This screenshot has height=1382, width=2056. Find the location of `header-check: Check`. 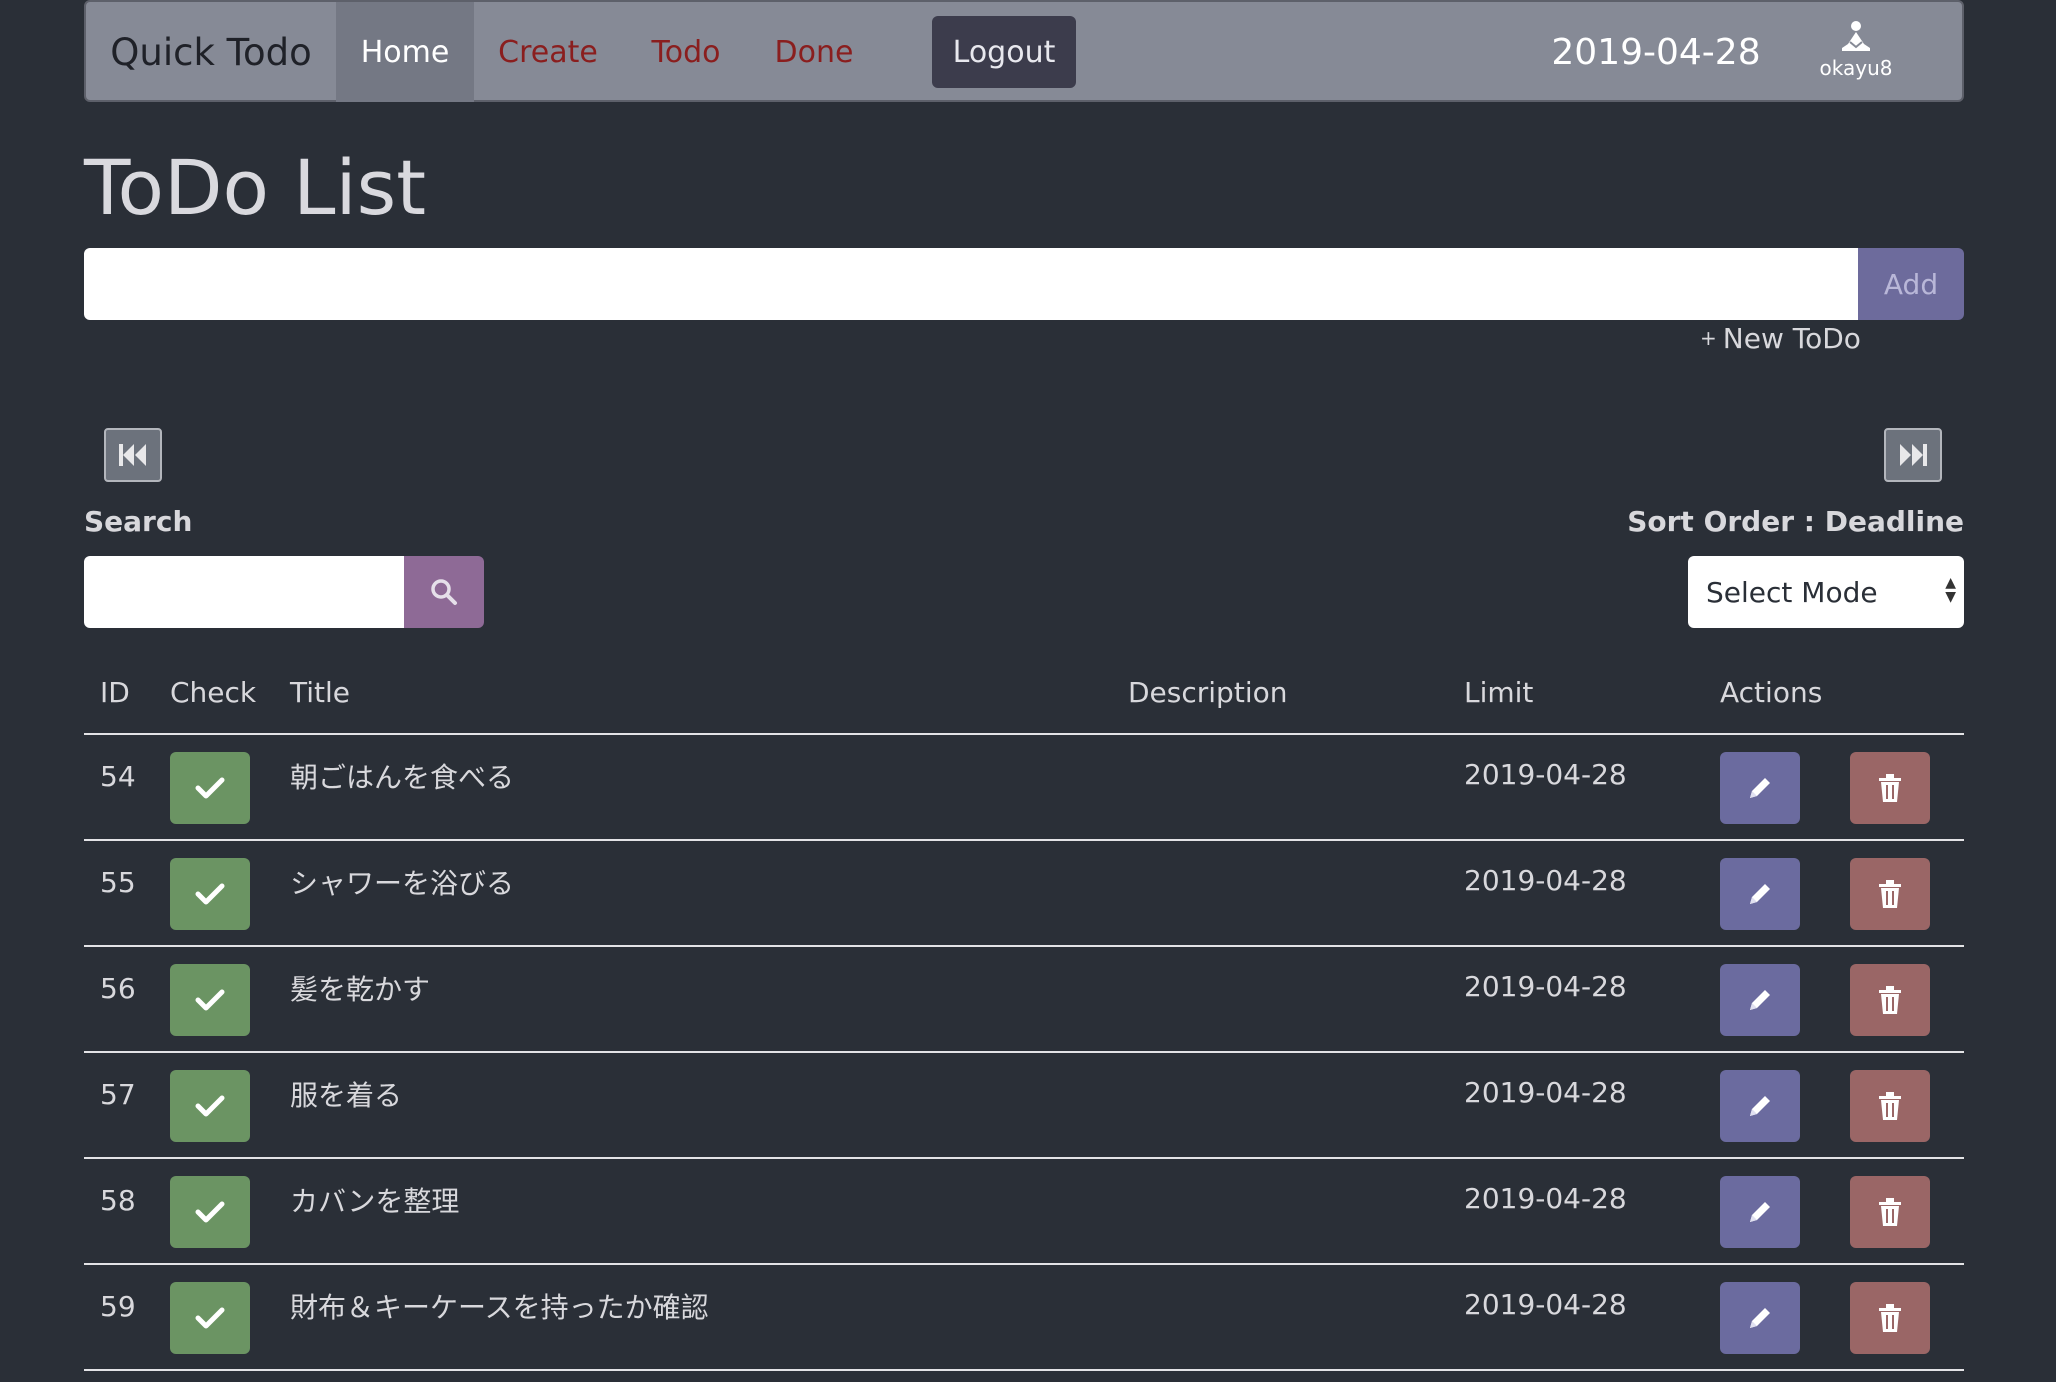

header-check: Check is located at coordinates (213, 692).